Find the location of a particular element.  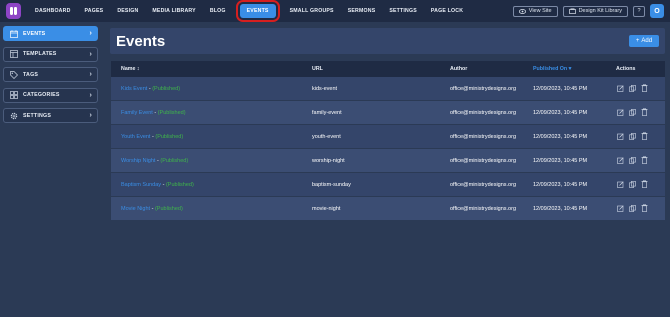

sidebar-item-templates: TEMPLATES › is located at coordinates (50, 54).